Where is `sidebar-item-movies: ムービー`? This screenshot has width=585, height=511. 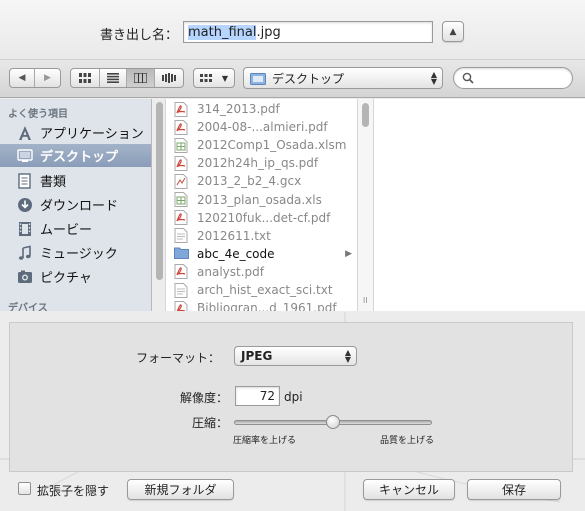
sidebar-item-movies: ムービー is located at coordinates (75, 228).